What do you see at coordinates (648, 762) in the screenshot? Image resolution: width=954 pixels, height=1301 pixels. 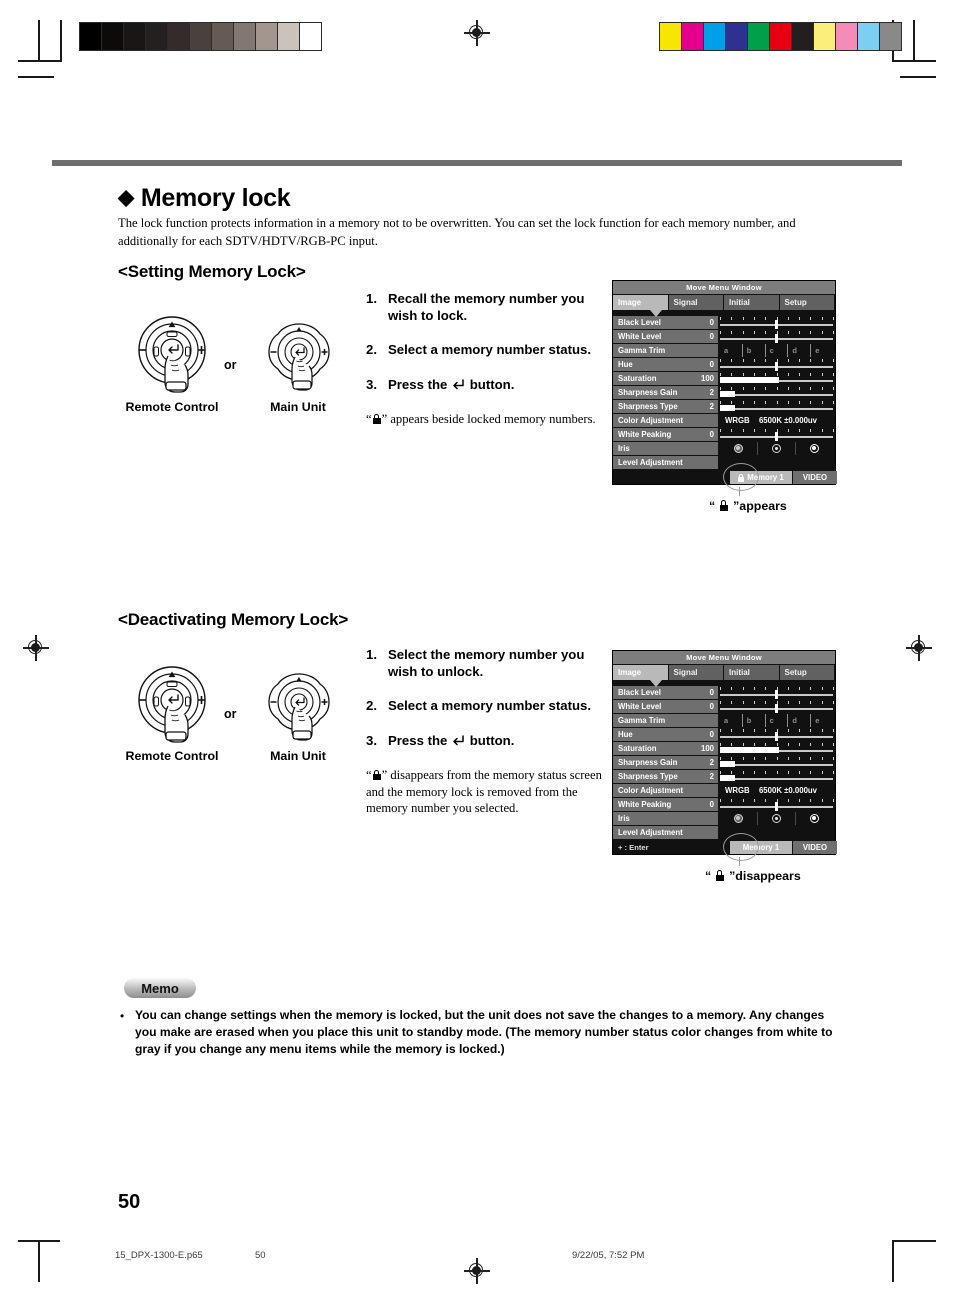 I see `osd-row-label-text: Sharpness Gain` at bounding box center [648, 762].